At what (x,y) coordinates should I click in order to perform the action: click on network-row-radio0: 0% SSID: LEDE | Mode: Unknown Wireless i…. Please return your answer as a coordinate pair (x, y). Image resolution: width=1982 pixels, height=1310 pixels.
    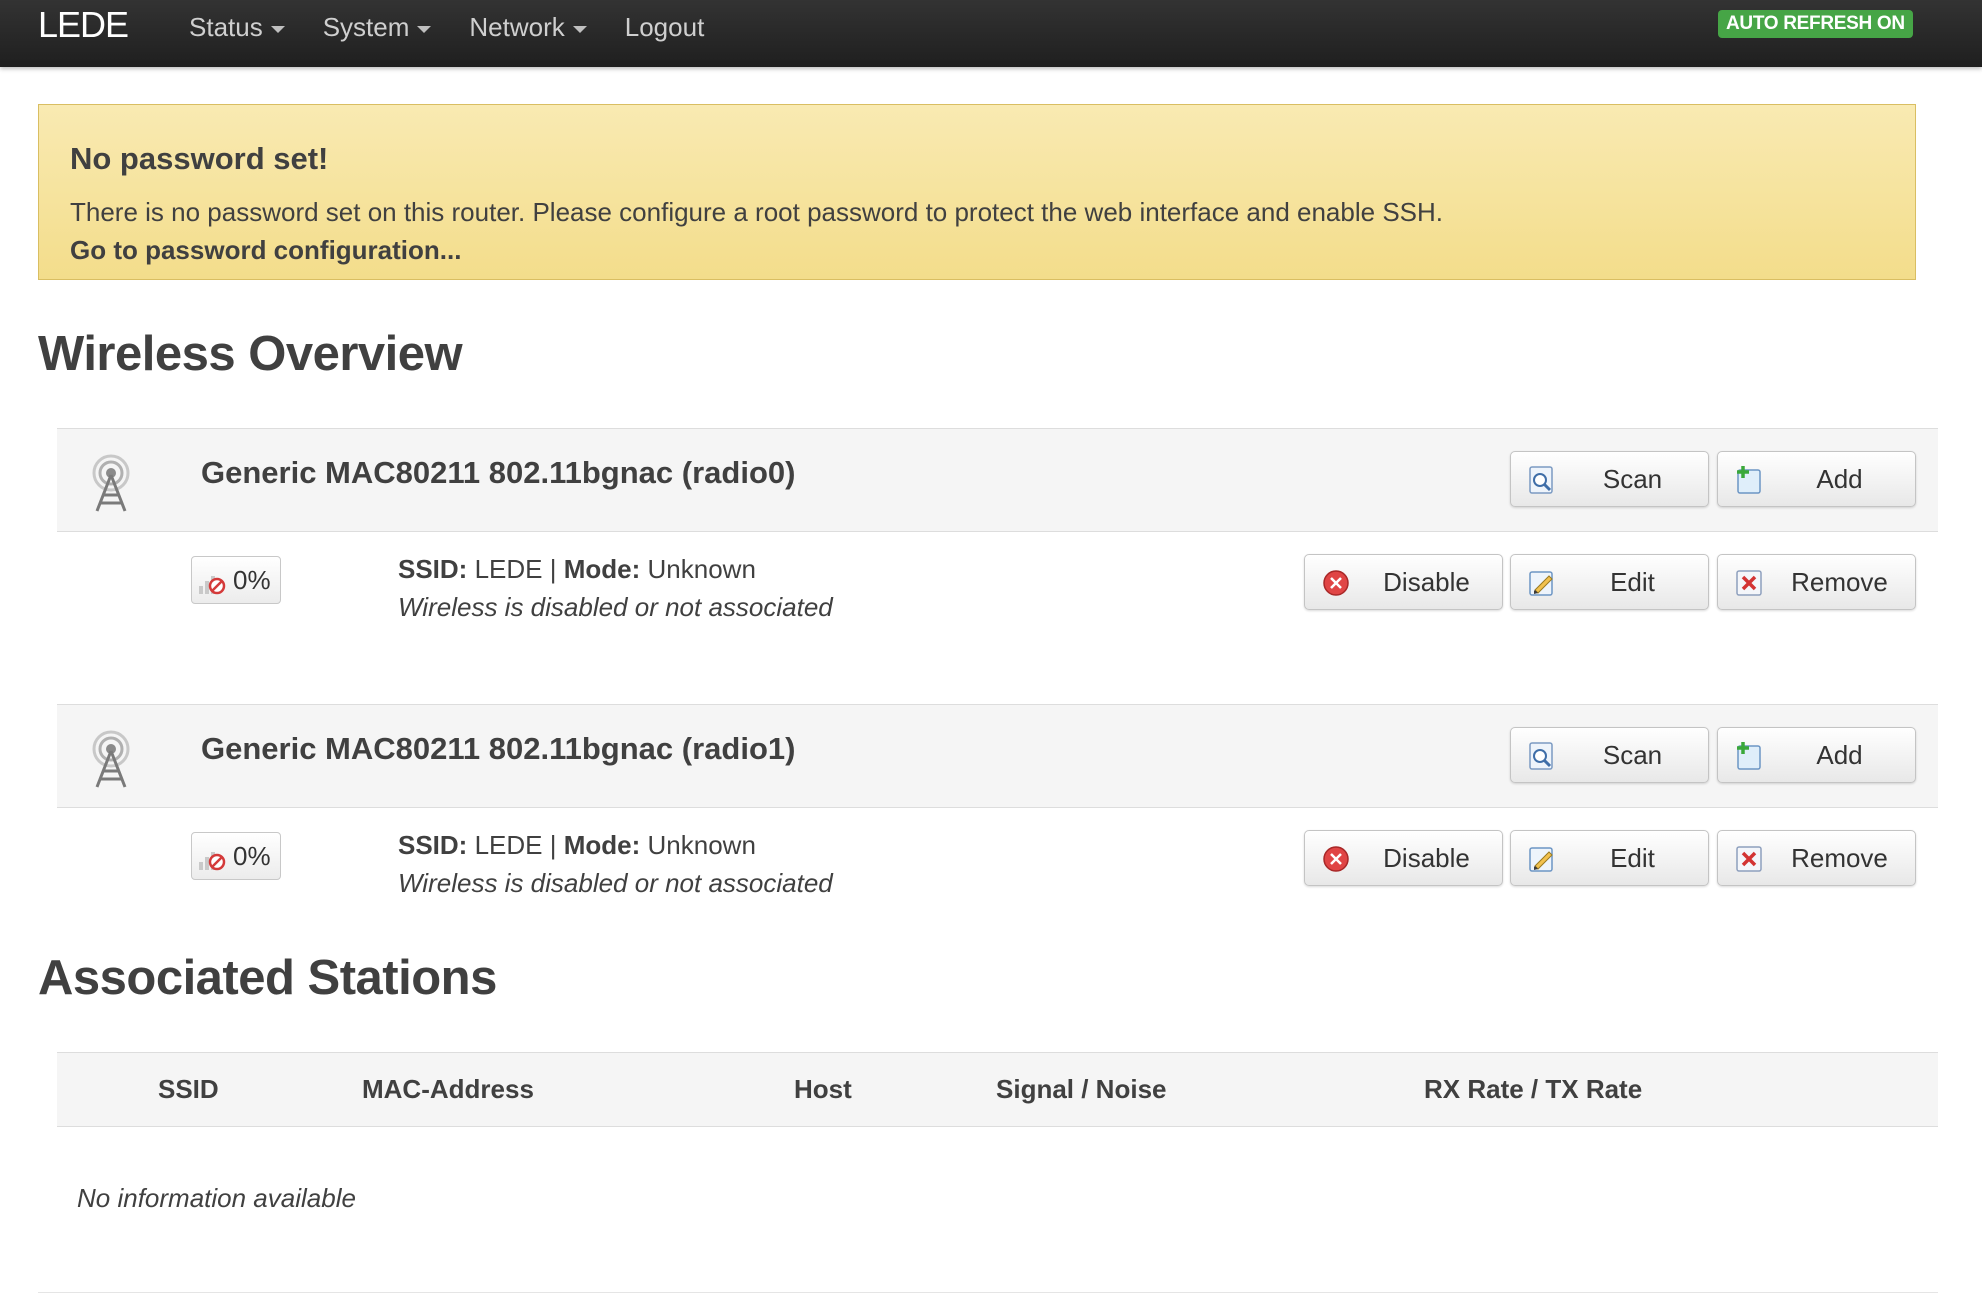
    Looking at the image, I should click on (997, 592).